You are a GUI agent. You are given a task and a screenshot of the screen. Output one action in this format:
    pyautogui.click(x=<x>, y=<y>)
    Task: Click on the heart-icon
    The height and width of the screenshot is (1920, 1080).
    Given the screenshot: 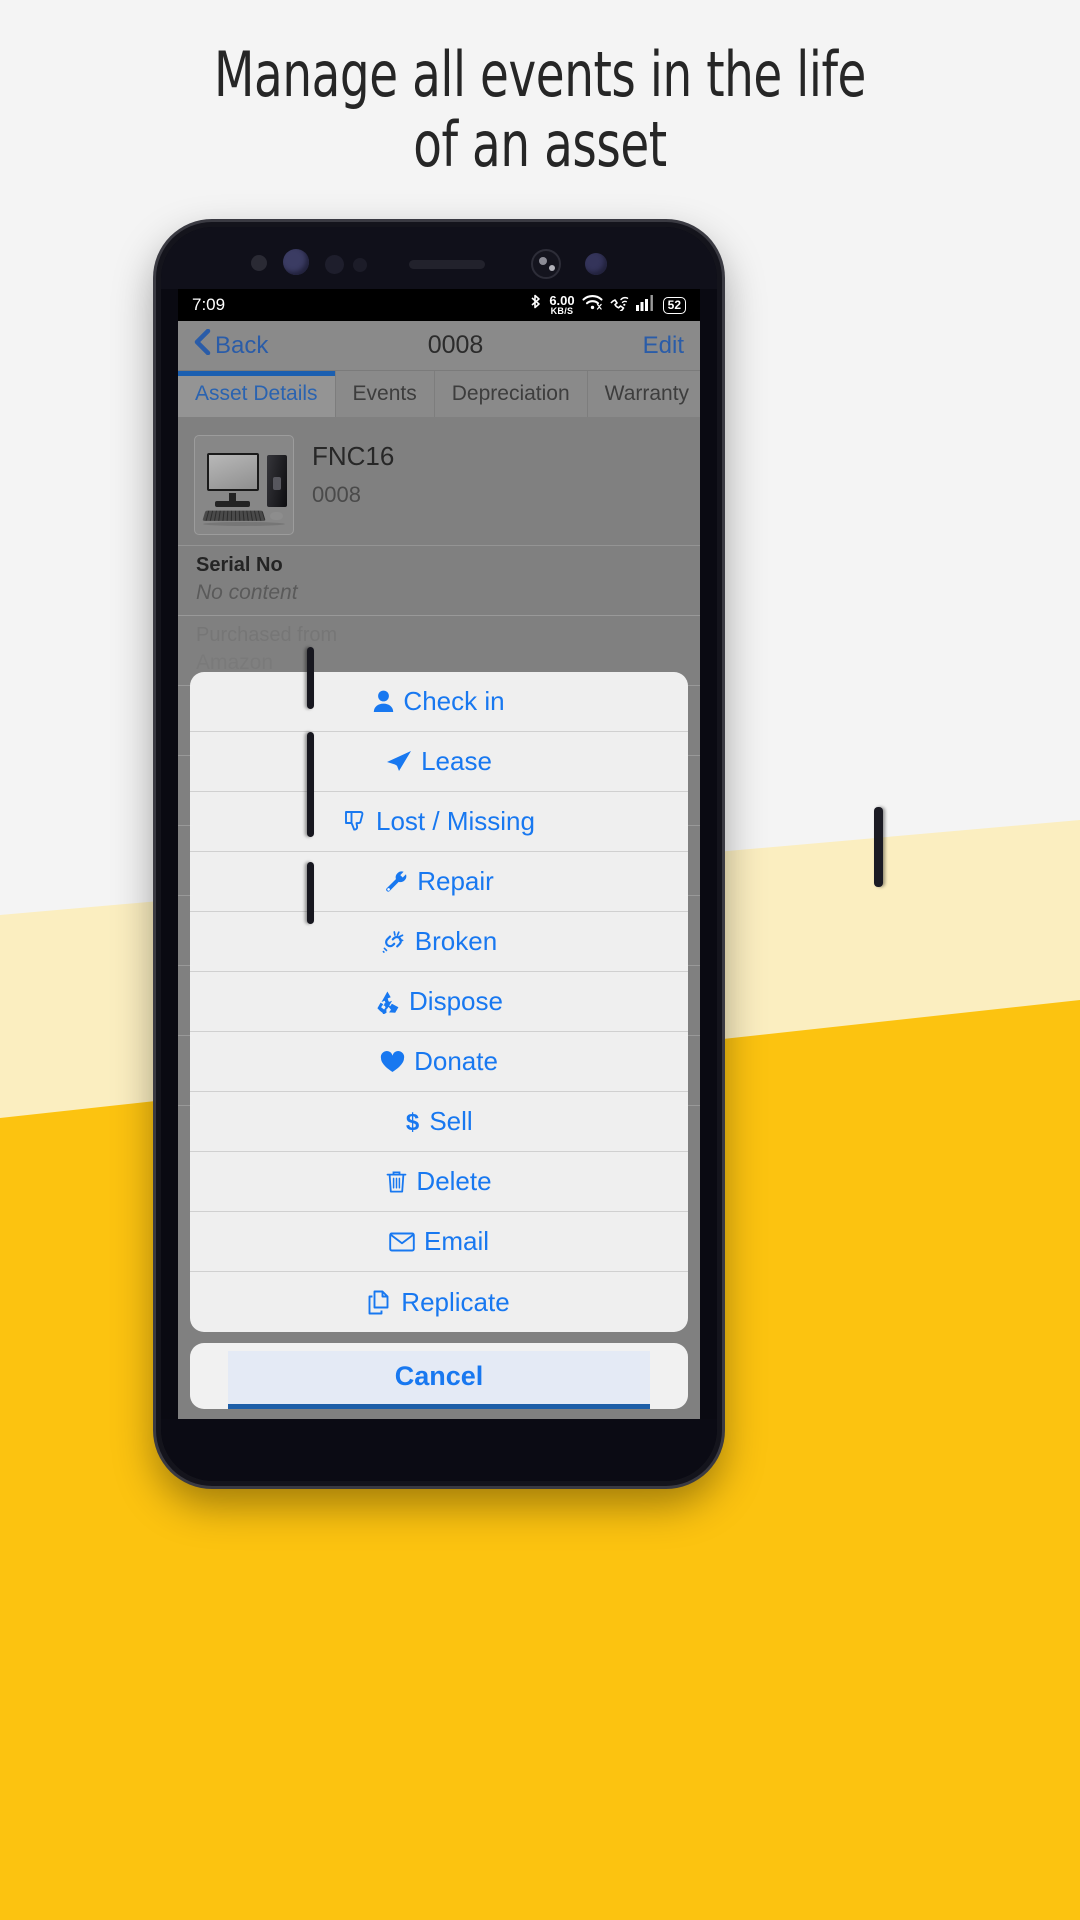 What is the action you would take?
    pyautogui.click(x=392, y=1061)
    